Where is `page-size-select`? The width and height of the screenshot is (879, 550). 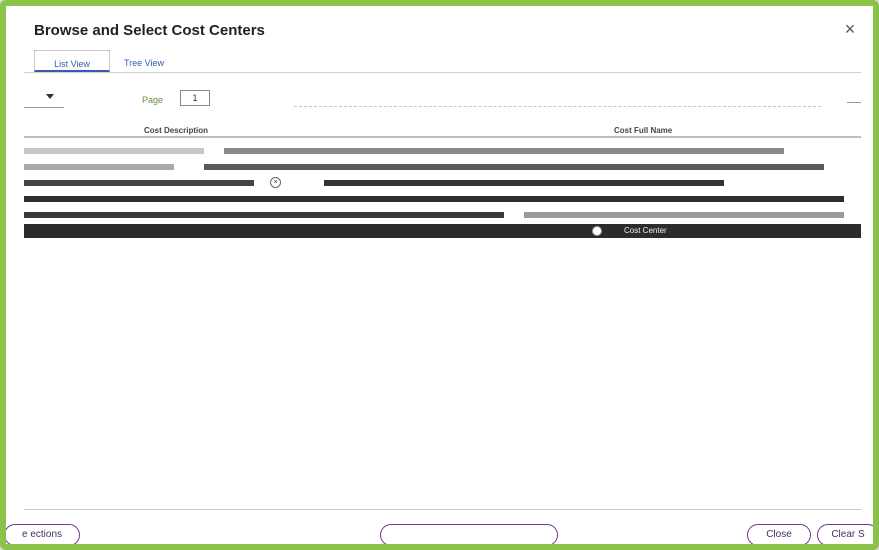
page-size-select is located at coordinates (44, 99).